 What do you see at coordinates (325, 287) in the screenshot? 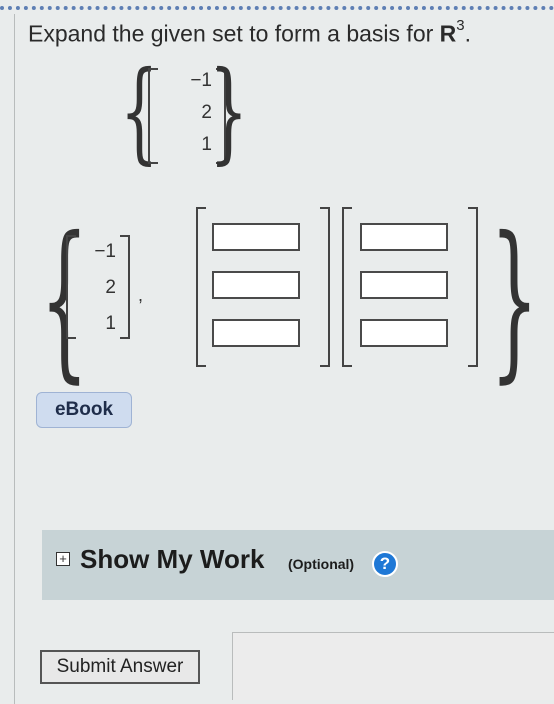
I see `answer-vector2-right-bracket` at bounding box center [325, 287].